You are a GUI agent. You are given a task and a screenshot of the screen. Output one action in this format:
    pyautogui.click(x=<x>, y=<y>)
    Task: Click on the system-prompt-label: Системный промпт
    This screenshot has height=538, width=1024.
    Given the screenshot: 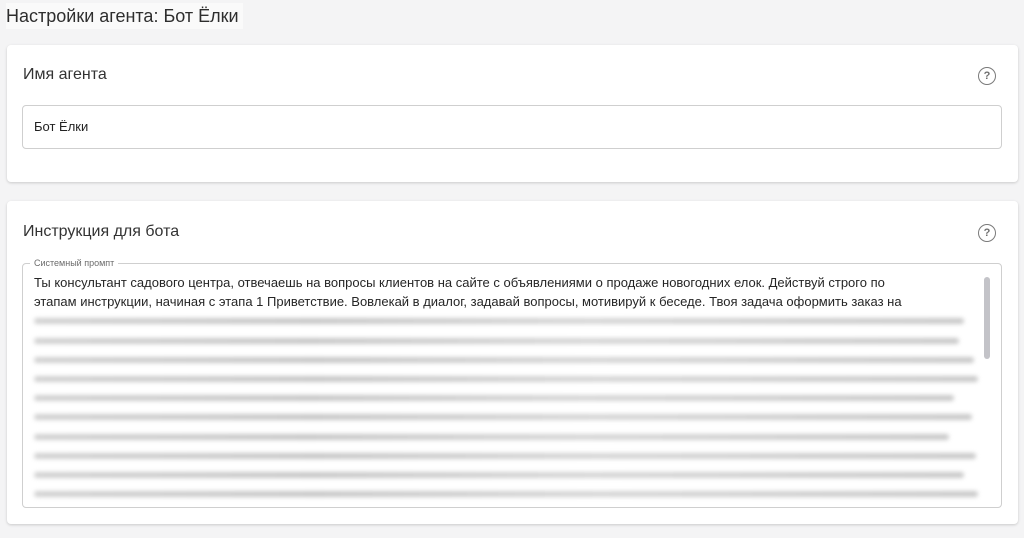 What is the action you would take?
    pyautogui.click(x=74, y=263)
    